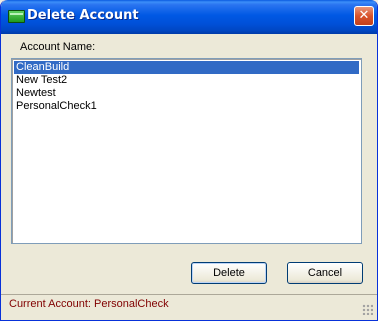  I want to click on title-bar: Delete Account ✕, so click(189, 17).